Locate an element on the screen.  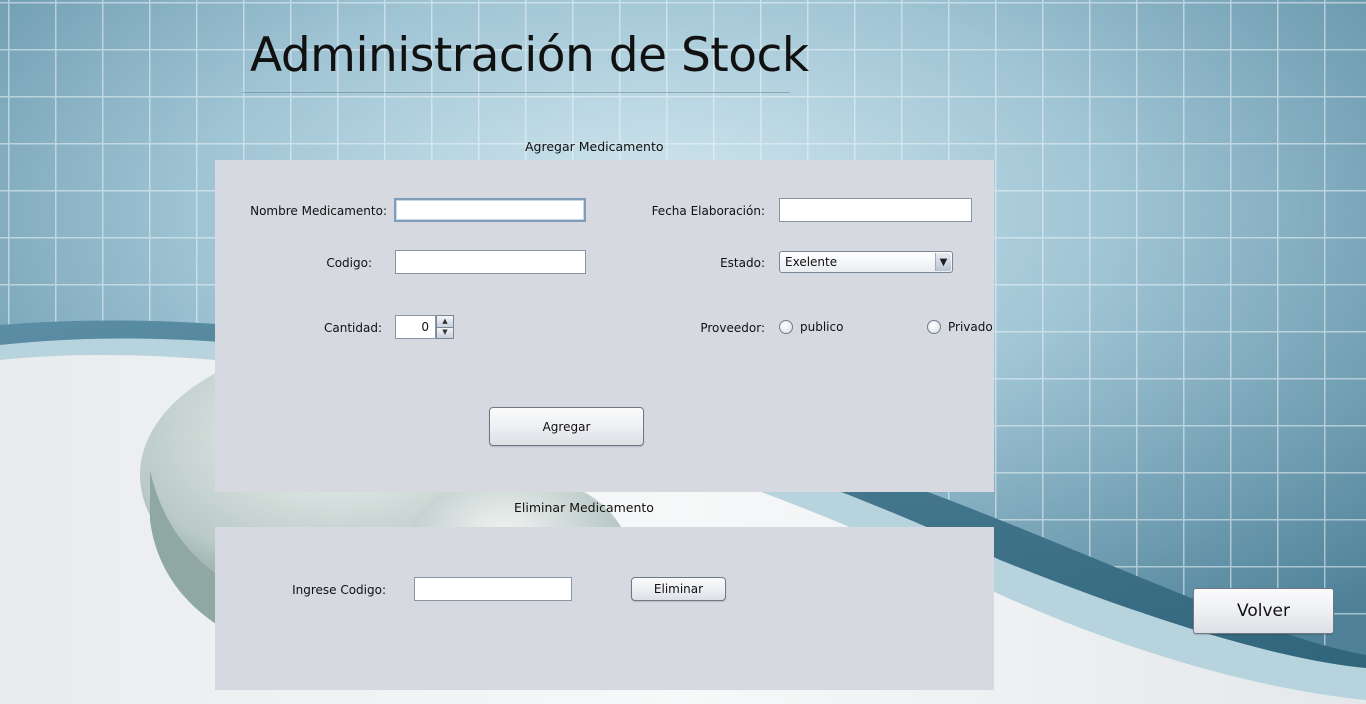
radio-privado: Privado is located at coordinates (960, 327).